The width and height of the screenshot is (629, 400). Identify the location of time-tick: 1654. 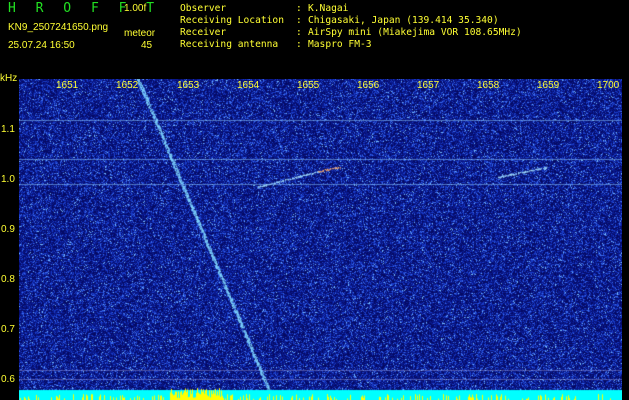
(248, 85).